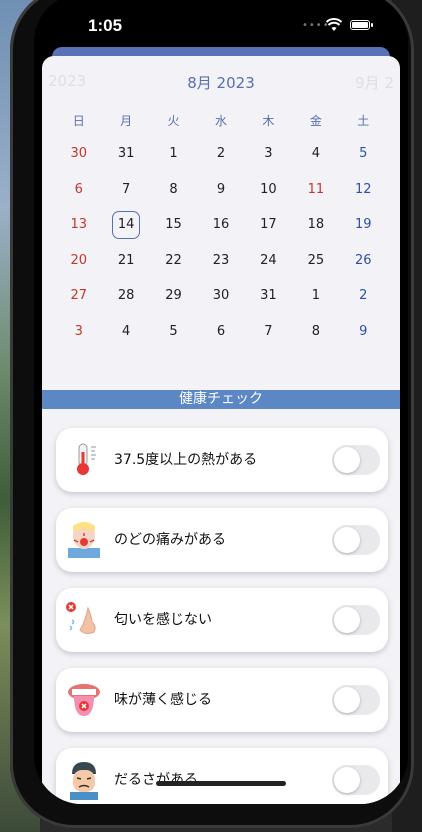 Image resolution: width=422 pixels, height=832 pixels. I want to click on health-check-label: 37.5度以上の熱がある, so click(186, 460).